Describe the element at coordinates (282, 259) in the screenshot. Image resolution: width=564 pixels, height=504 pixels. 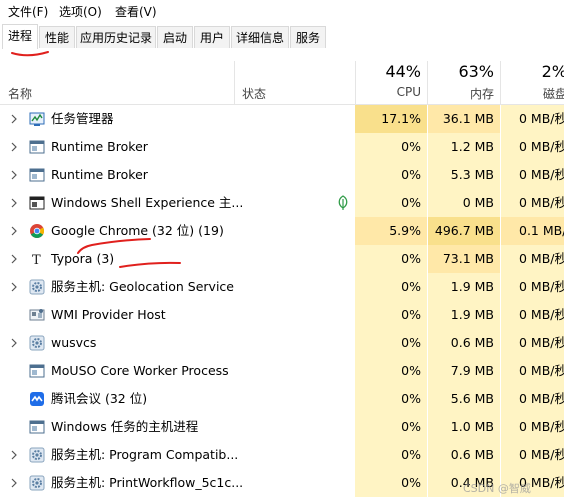
I see `process-row: T Typora (3) 0% 73.1 MB 0 MB/秒` at that location.